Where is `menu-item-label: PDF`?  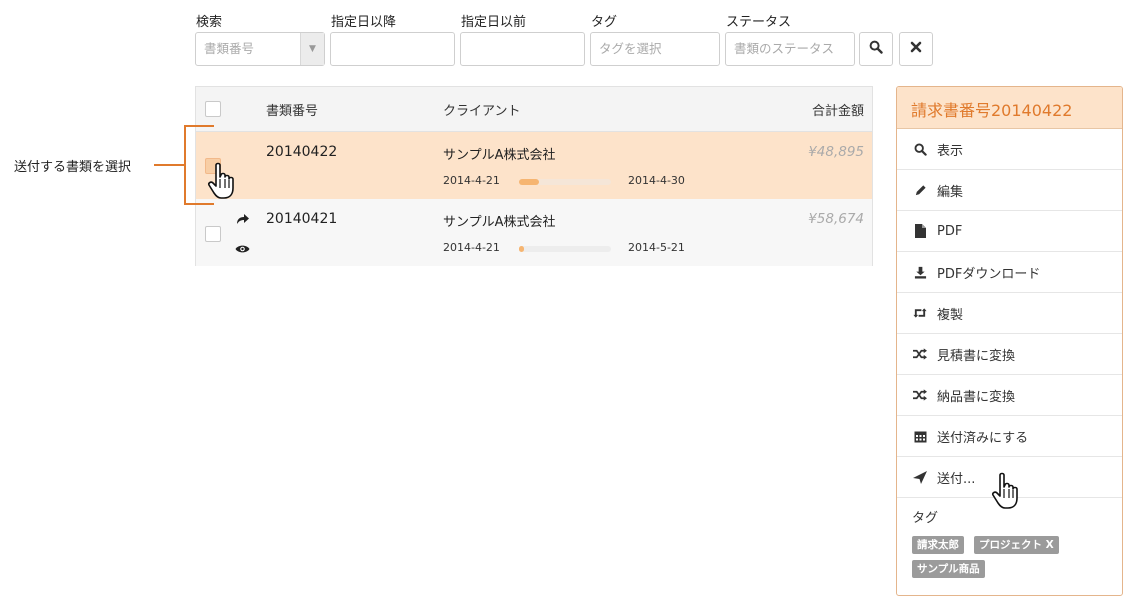
menu-item-label: PDF is located at coordinates (950, 231).